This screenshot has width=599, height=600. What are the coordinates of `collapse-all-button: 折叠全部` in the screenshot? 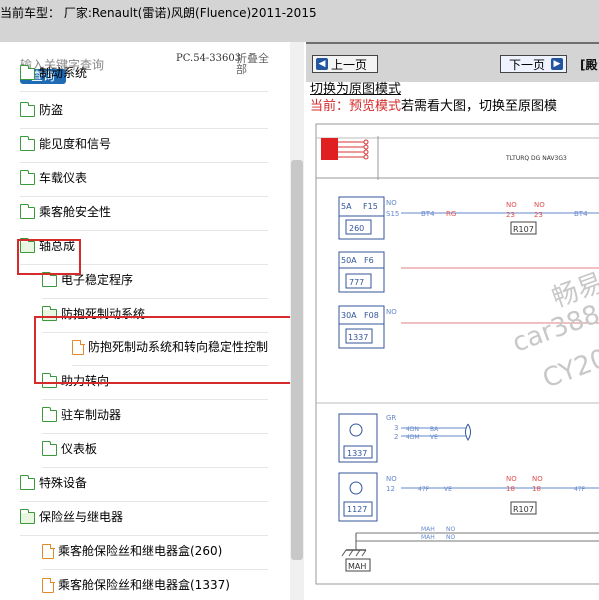 It's located at (257, 64).